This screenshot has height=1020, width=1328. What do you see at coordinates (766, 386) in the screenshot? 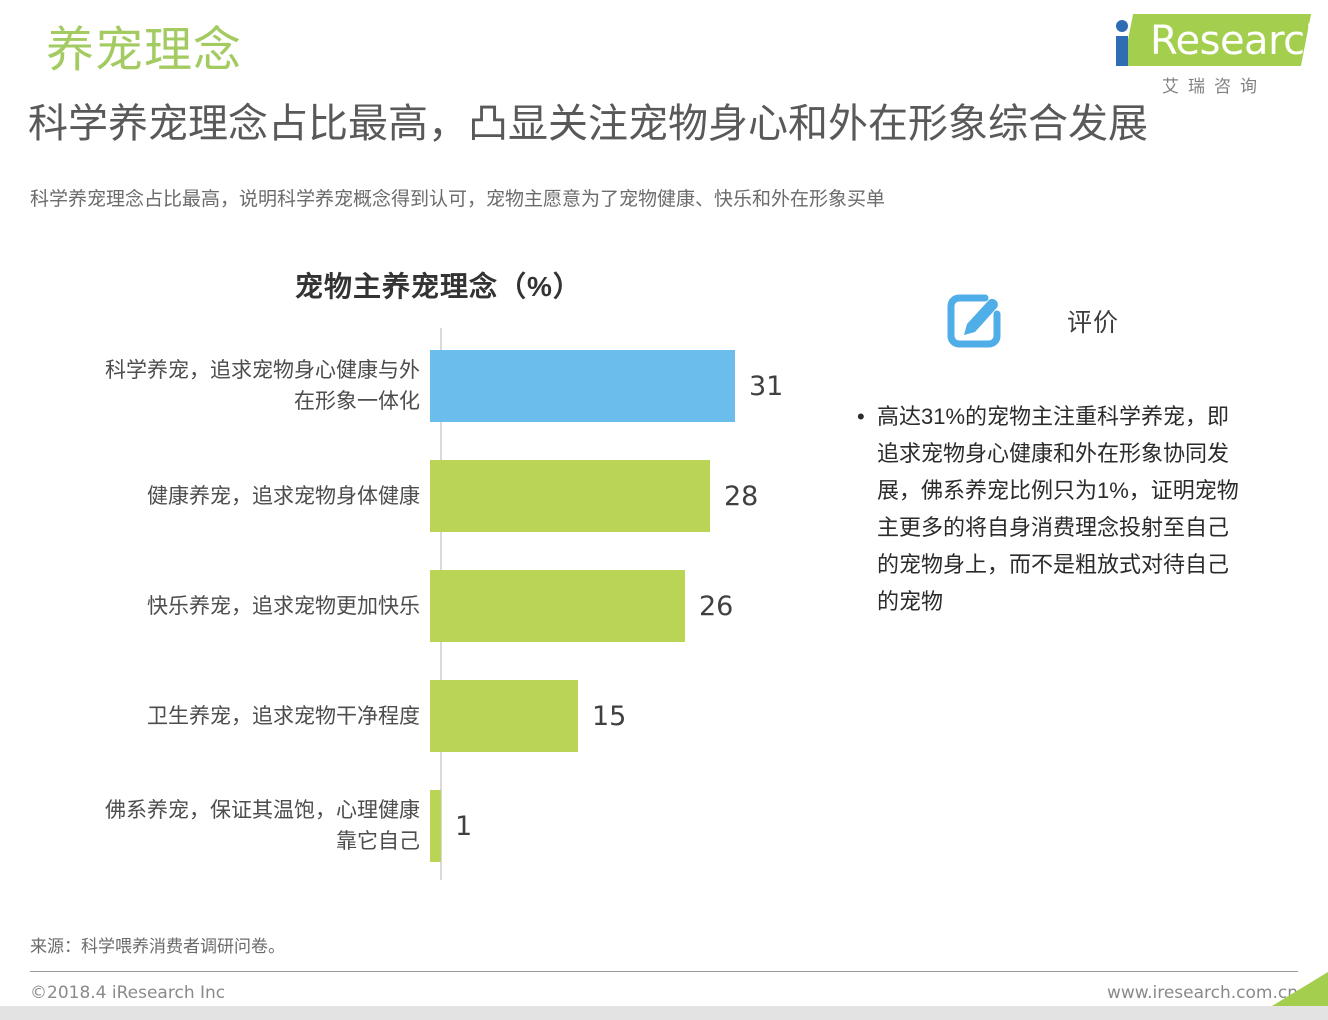
I see `bar-value-label: 31` at bounding box center [766, 386].